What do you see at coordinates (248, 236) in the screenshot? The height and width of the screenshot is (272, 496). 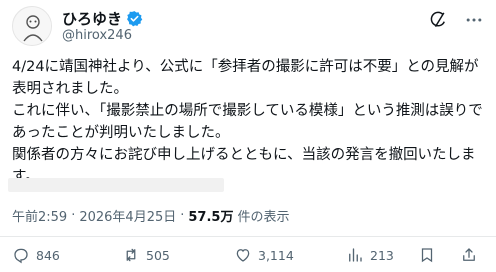 I see `divider` at bounding box center [248, 236].